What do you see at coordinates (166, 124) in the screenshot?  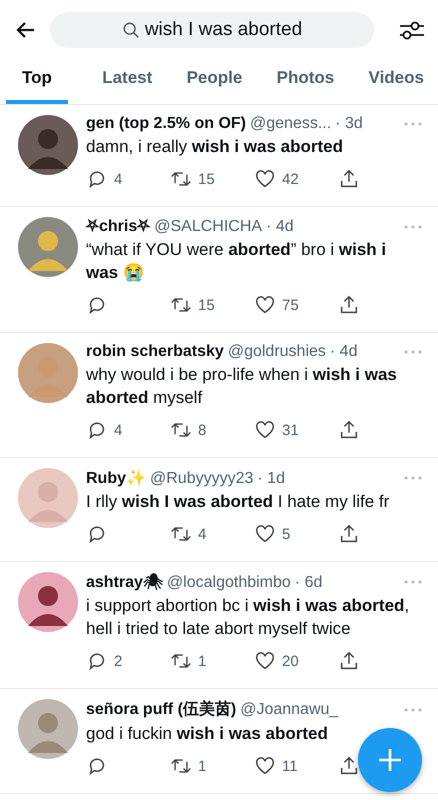 I see `user-name: gen (top 2.5% on OF)` at bounding box center [166, 124].